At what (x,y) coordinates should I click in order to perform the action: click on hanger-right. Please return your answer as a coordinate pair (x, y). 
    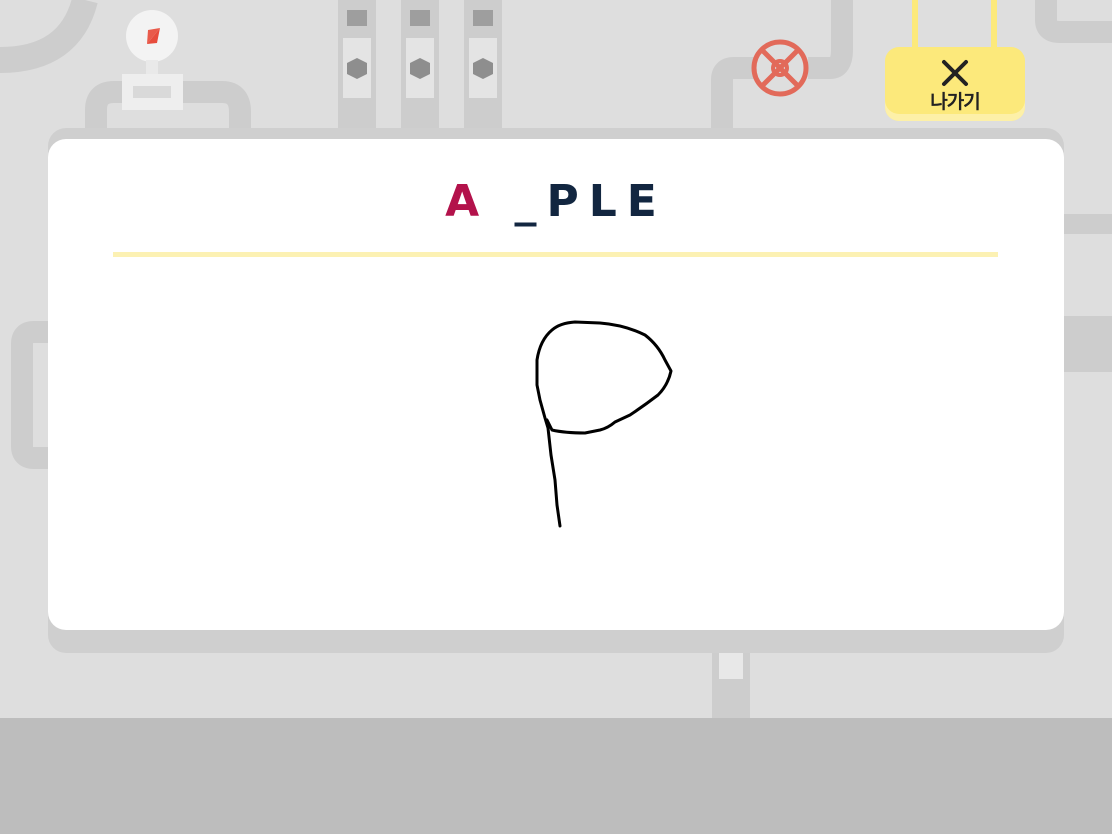
    Looking at the image, I should click on (994, 25).